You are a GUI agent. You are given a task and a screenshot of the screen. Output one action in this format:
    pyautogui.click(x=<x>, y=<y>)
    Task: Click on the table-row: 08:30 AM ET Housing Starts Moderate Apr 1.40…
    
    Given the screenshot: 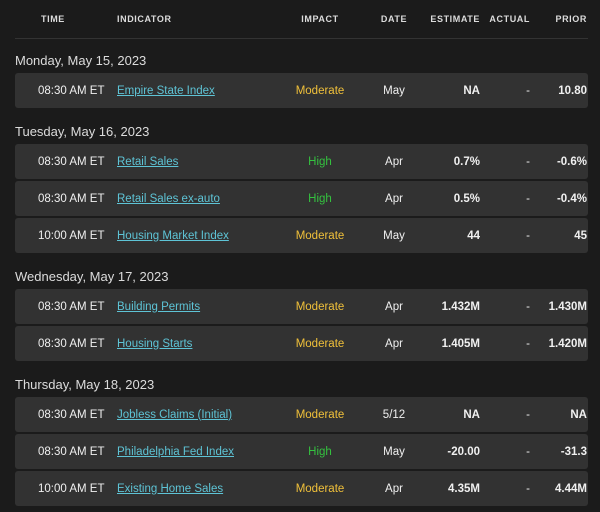 What is the action you would take?
    pyautogui.click(x=301, y=343)
    